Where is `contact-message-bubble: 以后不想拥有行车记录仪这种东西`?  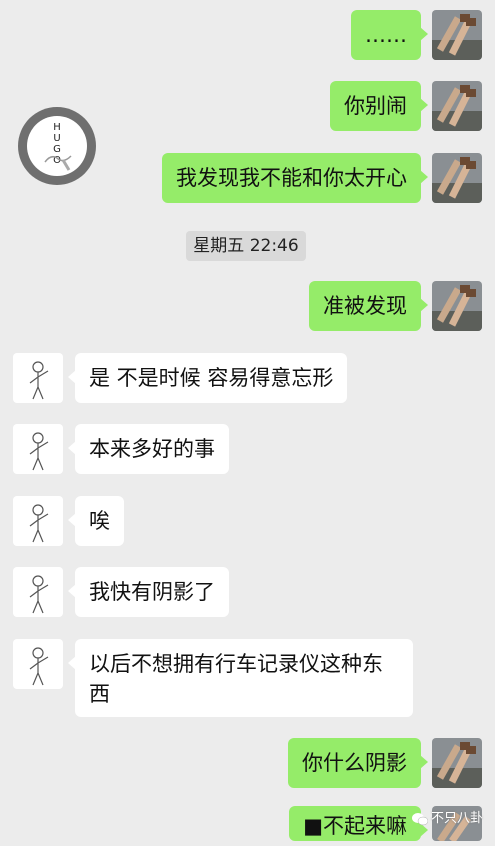
contact-message-bubble: 以后不想拥有行车记录仪这种东西 is located at coordinates (240, 678).